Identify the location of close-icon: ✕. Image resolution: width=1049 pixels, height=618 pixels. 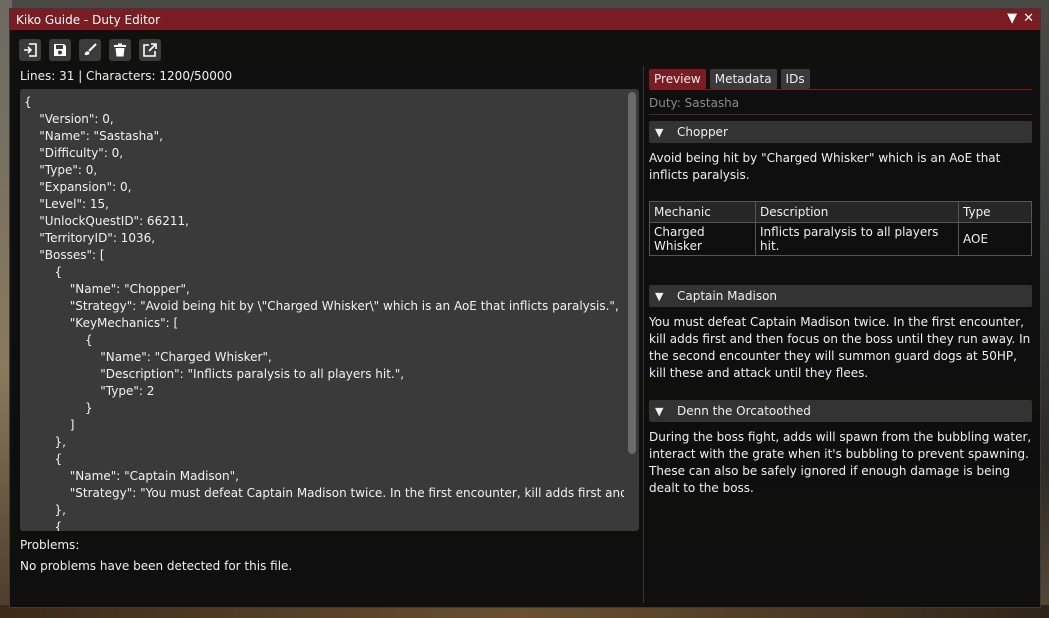
(1028, 19).